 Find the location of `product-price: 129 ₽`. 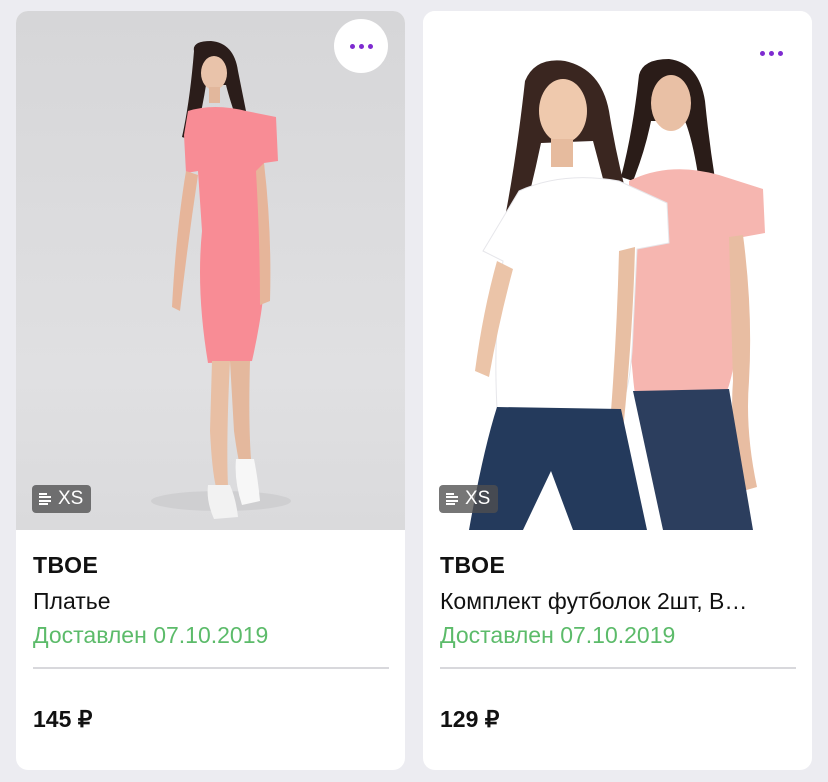

product-price: 129 ₽ is located at coordinates (470, 719).